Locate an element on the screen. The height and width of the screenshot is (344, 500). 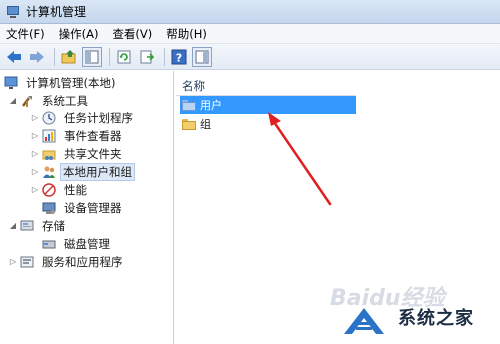
export-icon is located at coordinates (147, 56).